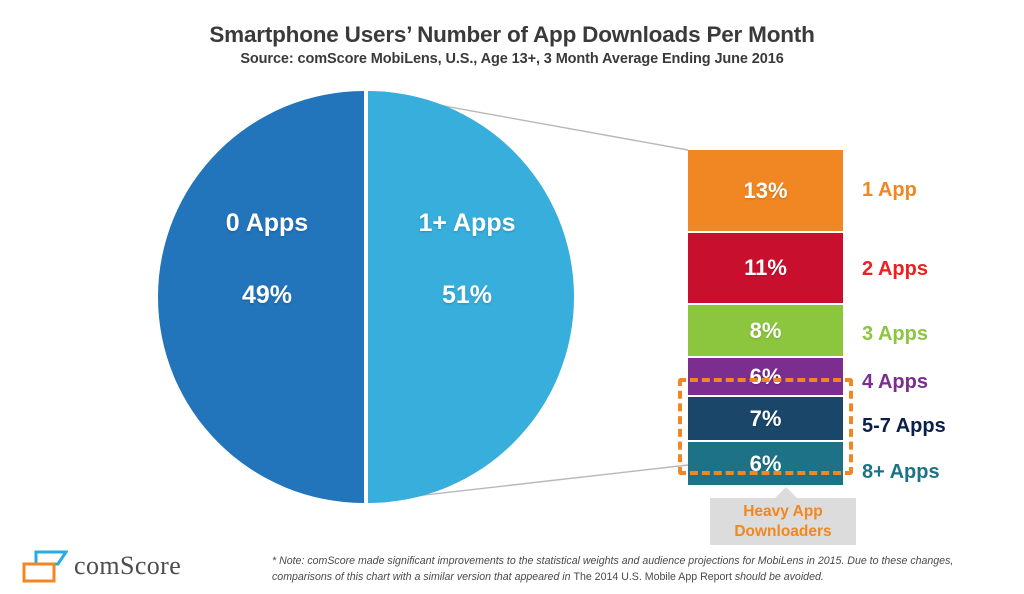  I want to click on bar-segment-value: 13%, so click(765, 190).